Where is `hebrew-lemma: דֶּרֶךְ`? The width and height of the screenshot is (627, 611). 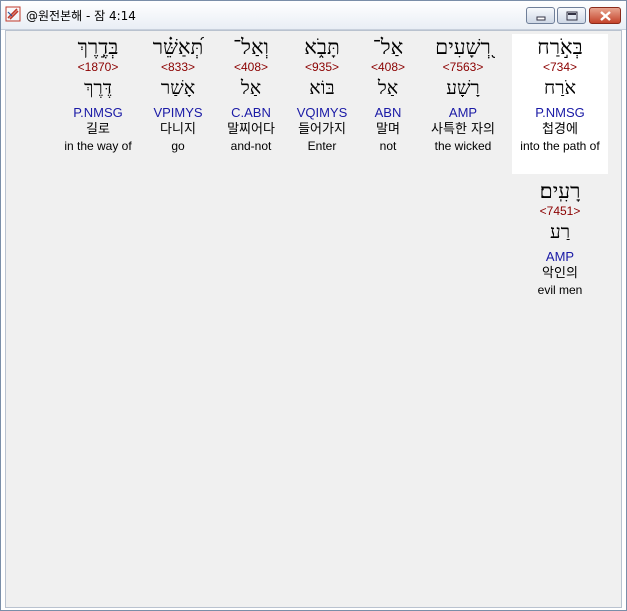
hebrew-lemma: דֶּרֶךְ is located at coordinates (98, 88).